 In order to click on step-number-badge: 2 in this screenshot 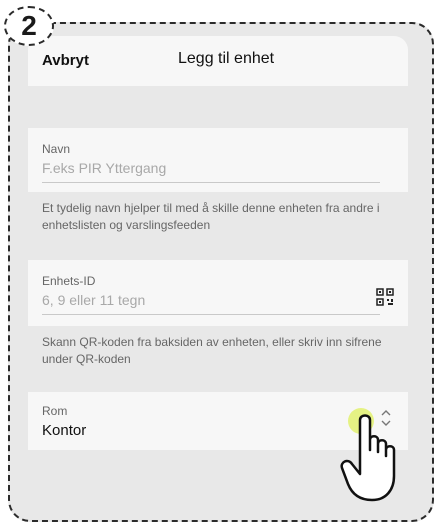, I will do `click(29, 26)`.